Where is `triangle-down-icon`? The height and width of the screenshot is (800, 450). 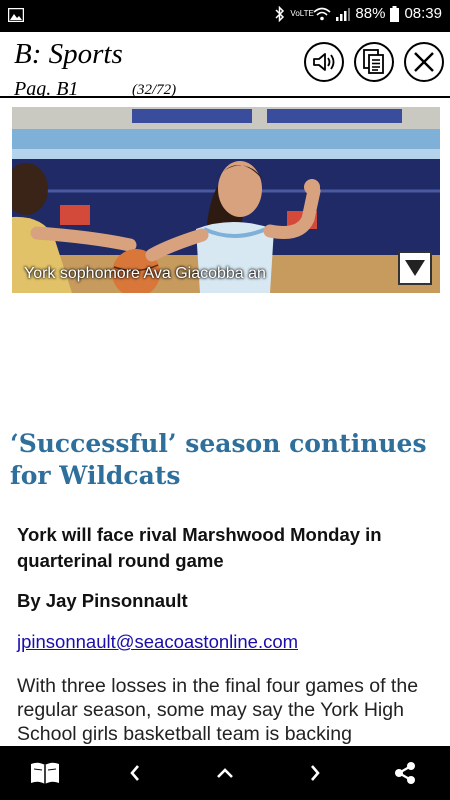
triangle-down-icon is located at coordinates (415, 268).